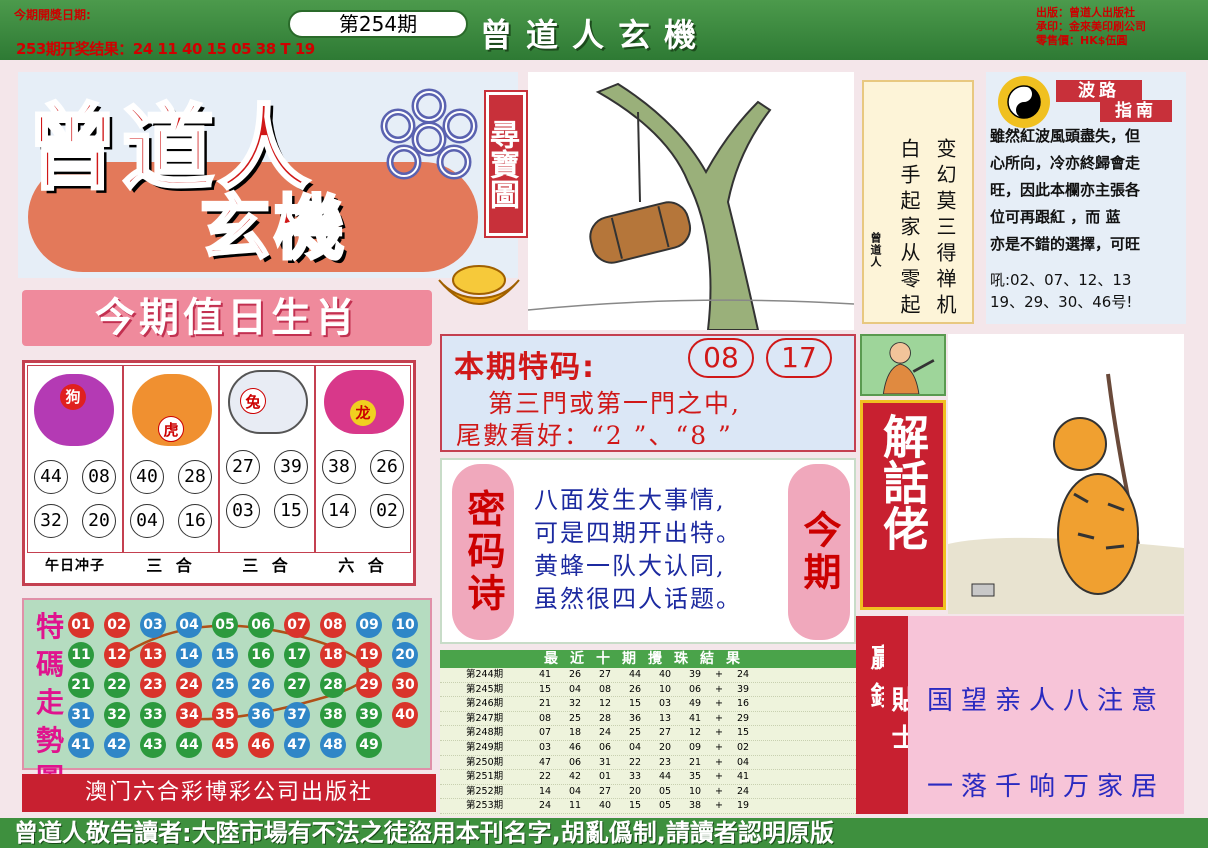  What do you see at coordinates (695, 718) in the screenshot?
I see `draw-cell: 41` at bounding box center [695, 718].